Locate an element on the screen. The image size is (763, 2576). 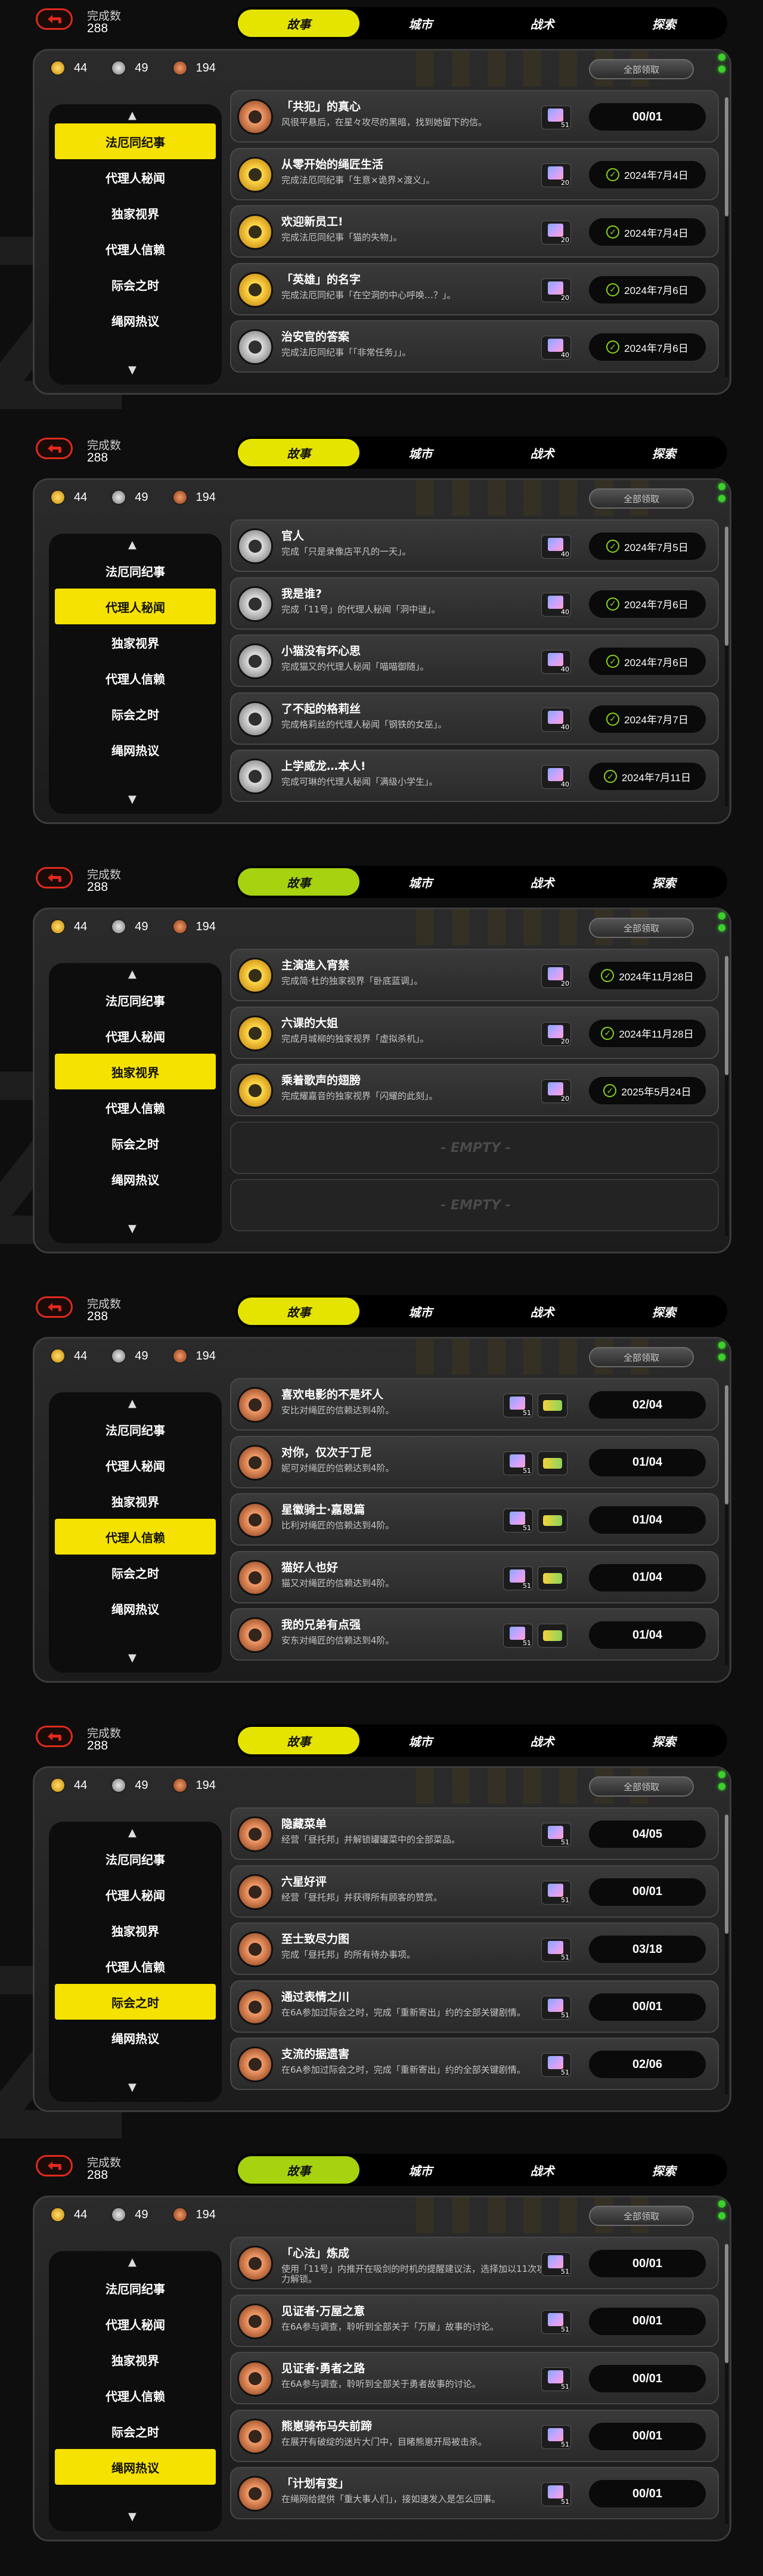
achievement-row: 上学威龙…本人! 完成可琳的代理人秘闻「满级小学生」。 40 ✓ 2024年7月11日 is located at coordinates (474, 776).